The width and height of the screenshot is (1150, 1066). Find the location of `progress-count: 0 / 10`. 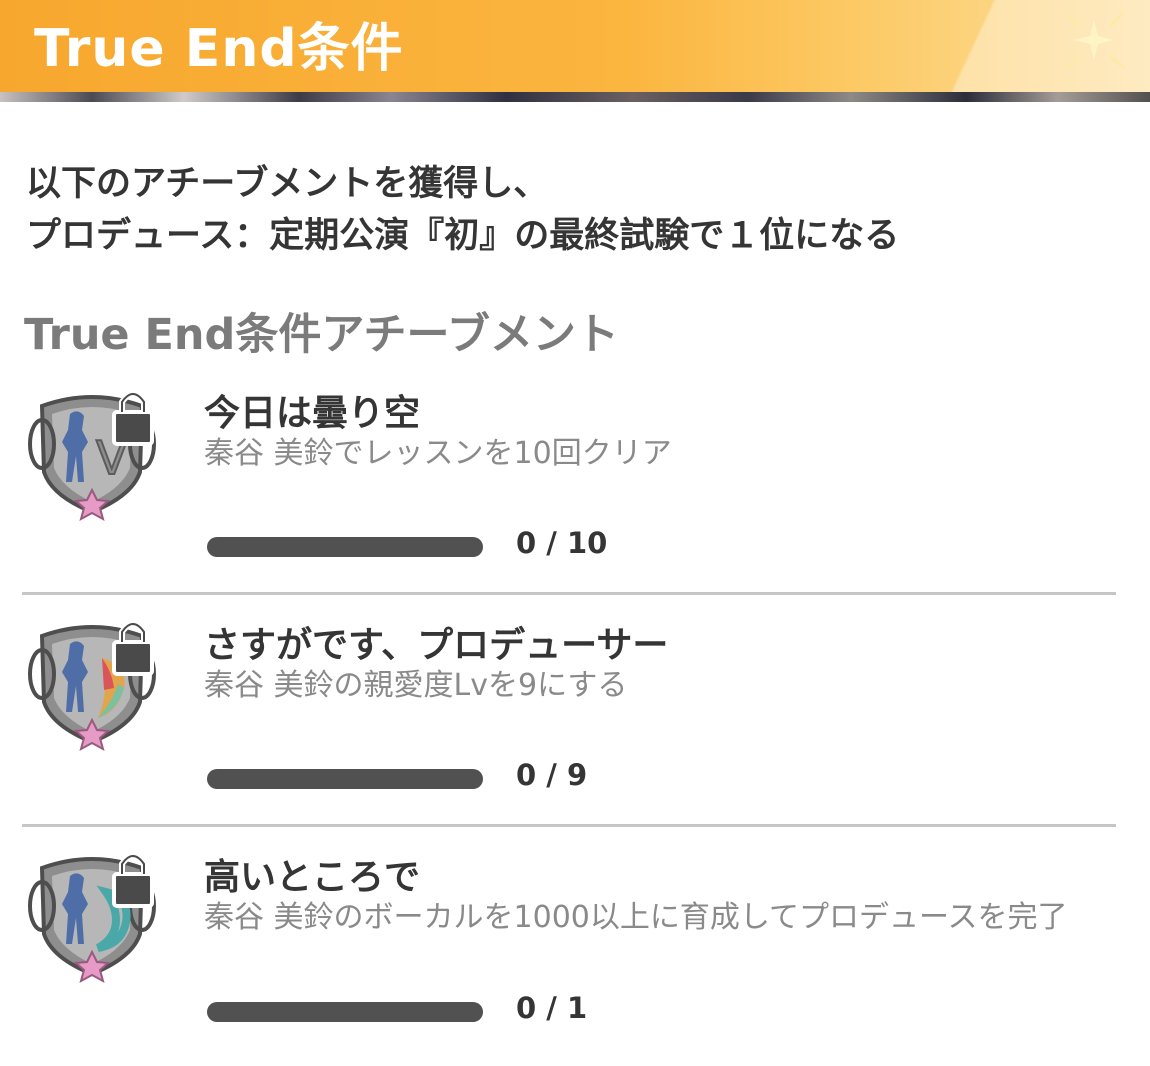

progress-count: 0 / 10 is located at coordinates (562, 543).